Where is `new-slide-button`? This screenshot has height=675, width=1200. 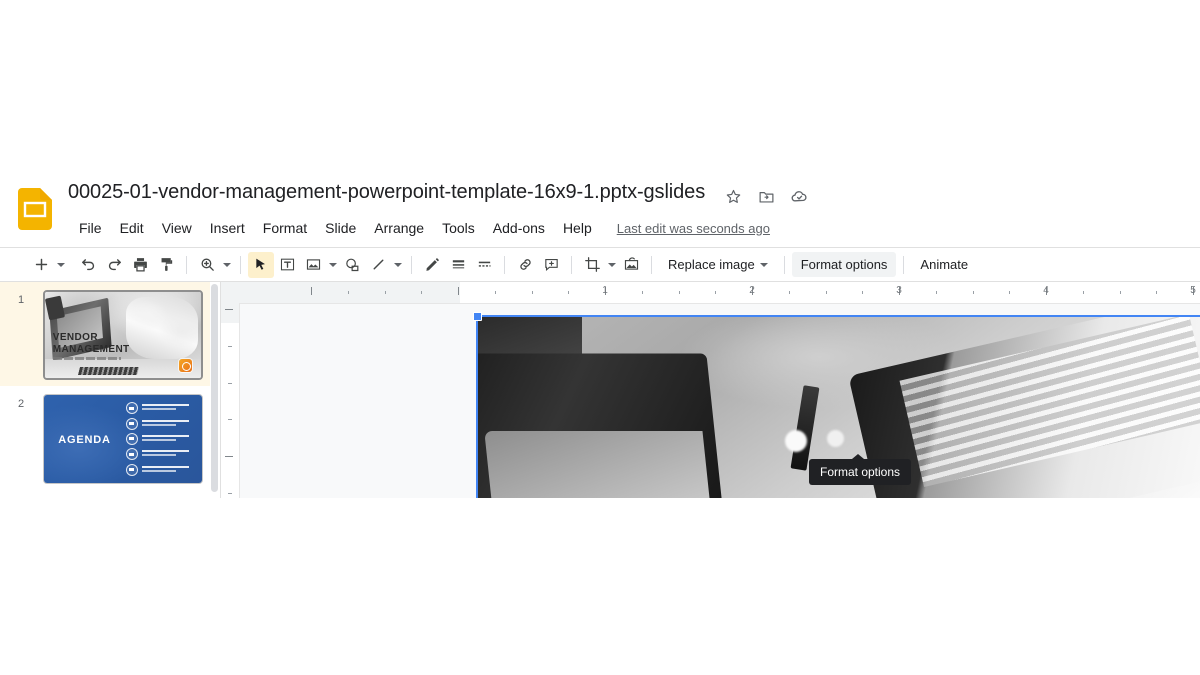 new-slide-button is located at coordinates (41, 265).